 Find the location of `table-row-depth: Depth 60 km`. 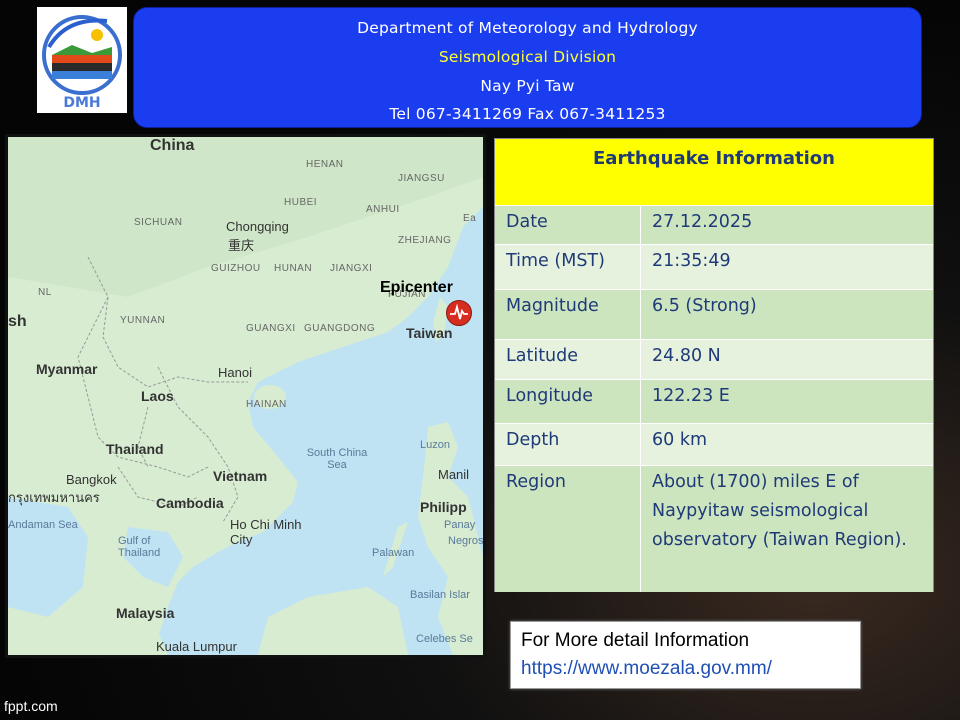

table-row-depth: Depth 60 km is located at coordinates (714, 444).